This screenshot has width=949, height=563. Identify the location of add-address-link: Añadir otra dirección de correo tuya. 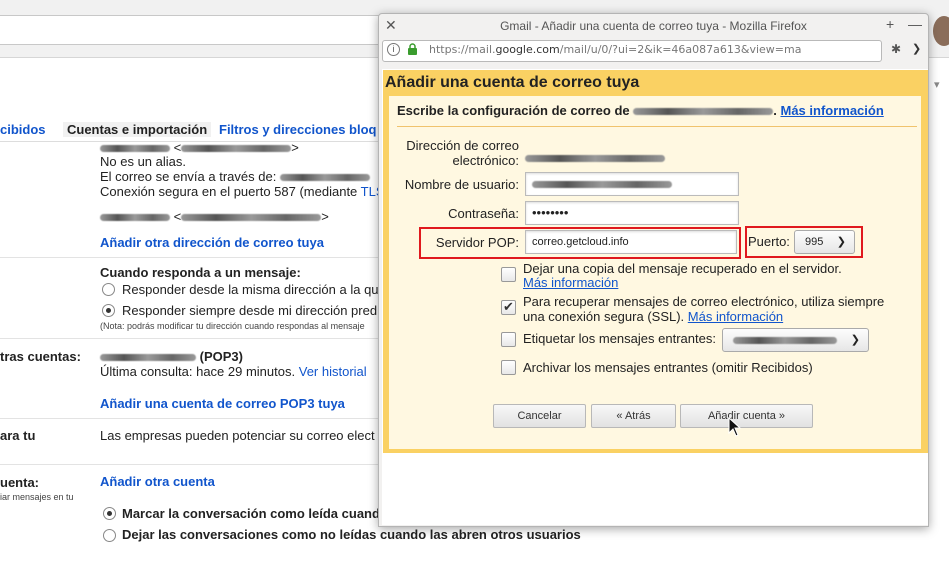
(212, 242).